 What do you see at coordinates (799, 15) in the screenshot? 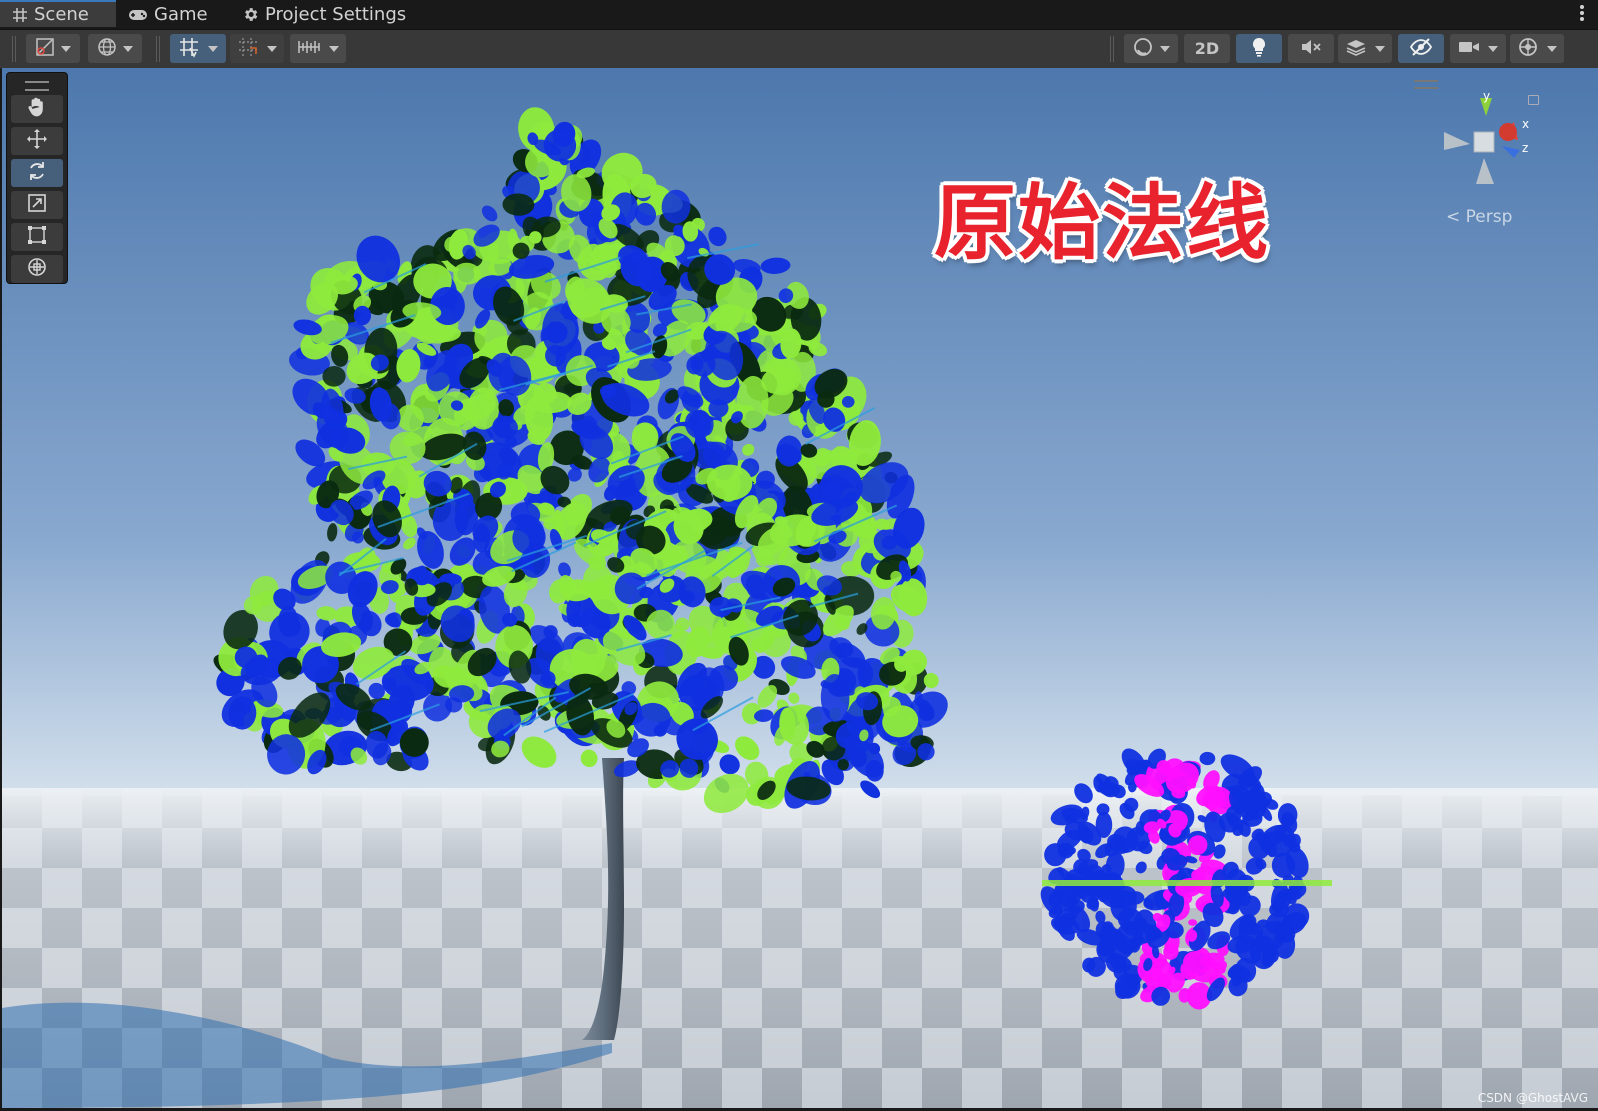
I see `tab-bar: Scene Game Project Settings` at bounding box center [799, 15].